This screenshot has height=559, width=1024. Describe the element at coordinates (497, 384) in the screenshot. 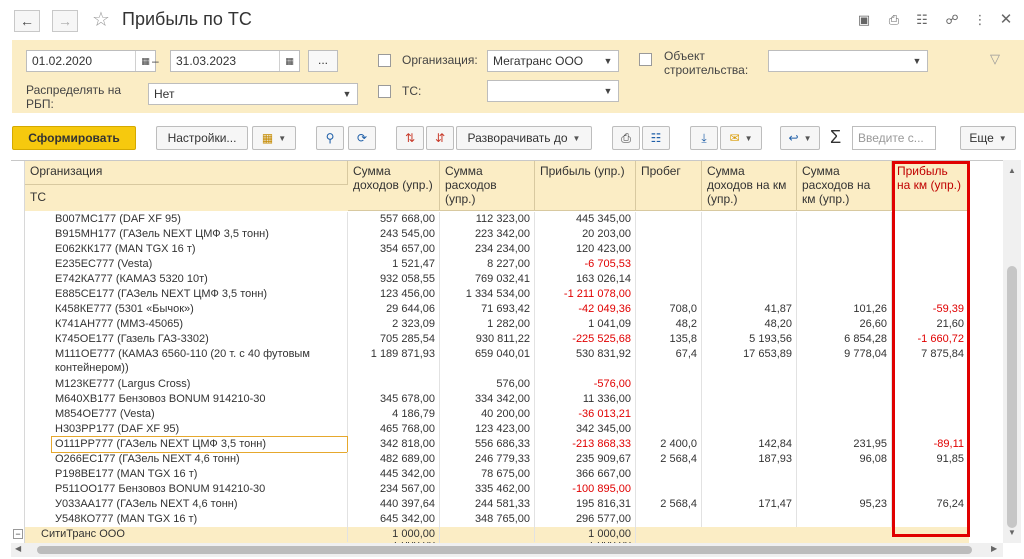

I see `table-row: М123КЕ777 (Largus Cross) 576,00 -576,00` at that location.